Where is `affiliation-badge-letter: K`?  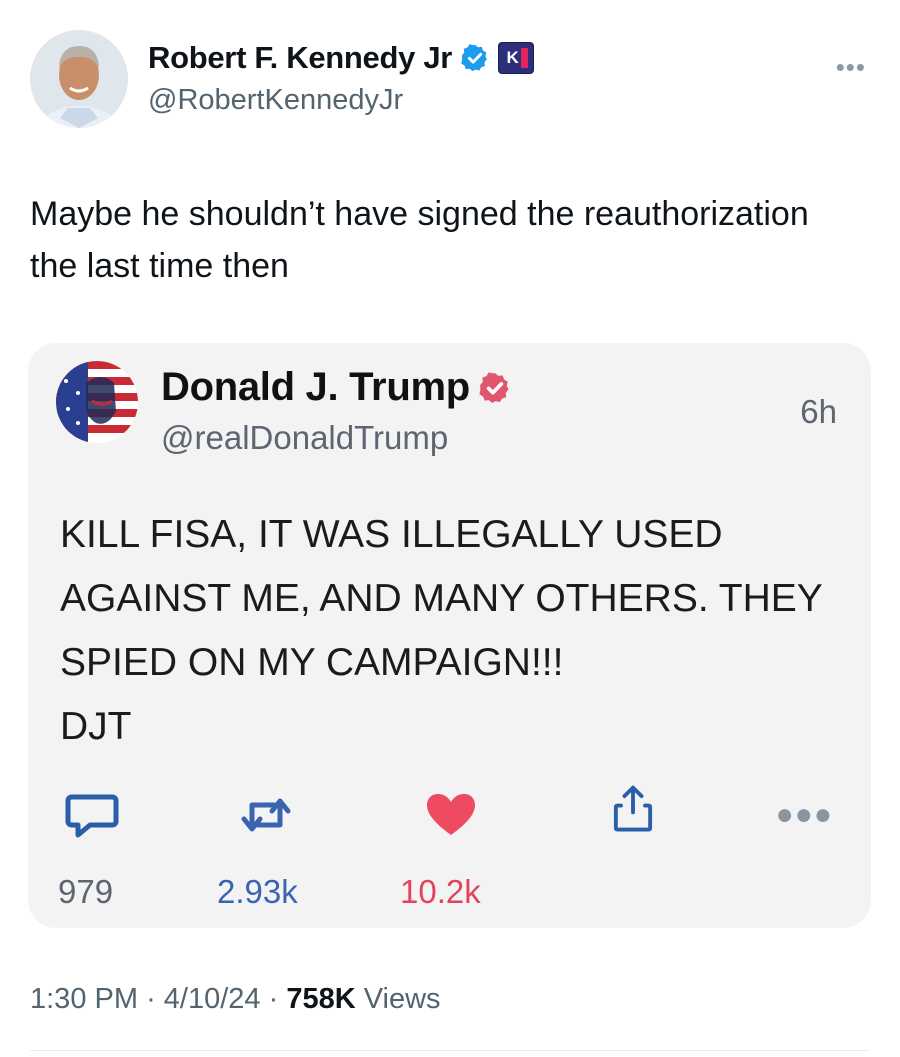 affiliation-badge-letter: K is located at coordinates (512, 57).